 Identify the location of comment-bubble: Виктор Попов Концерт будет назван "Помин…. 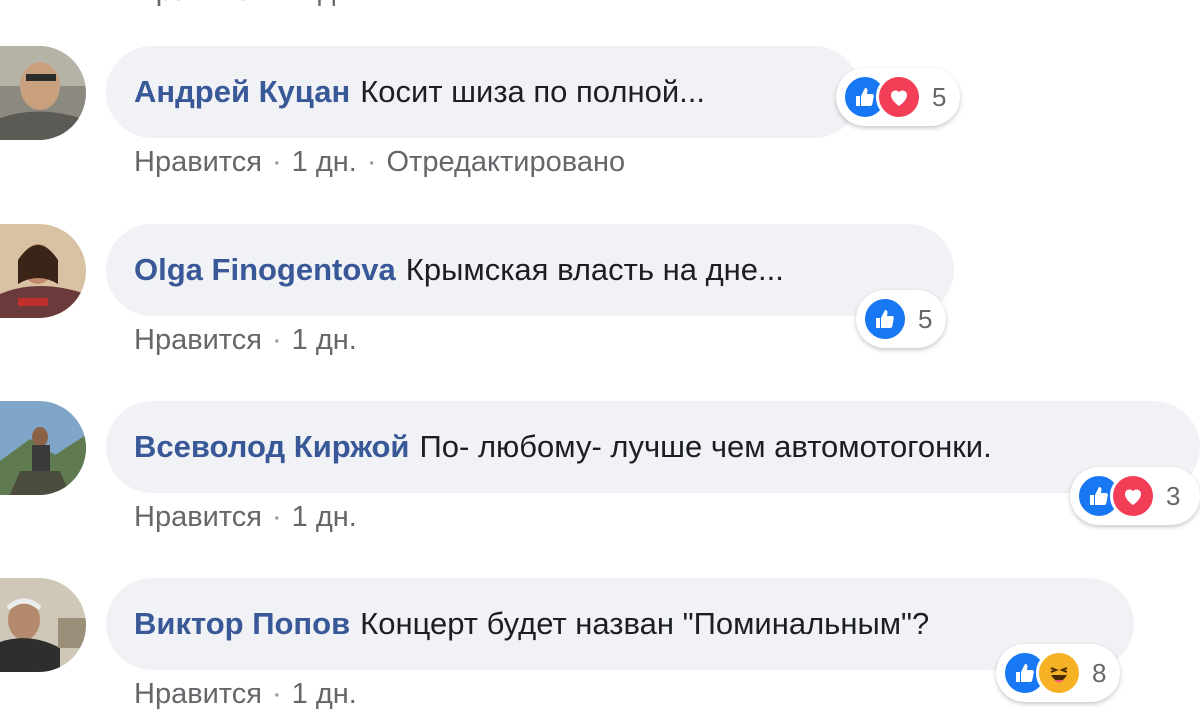
(620, 624).